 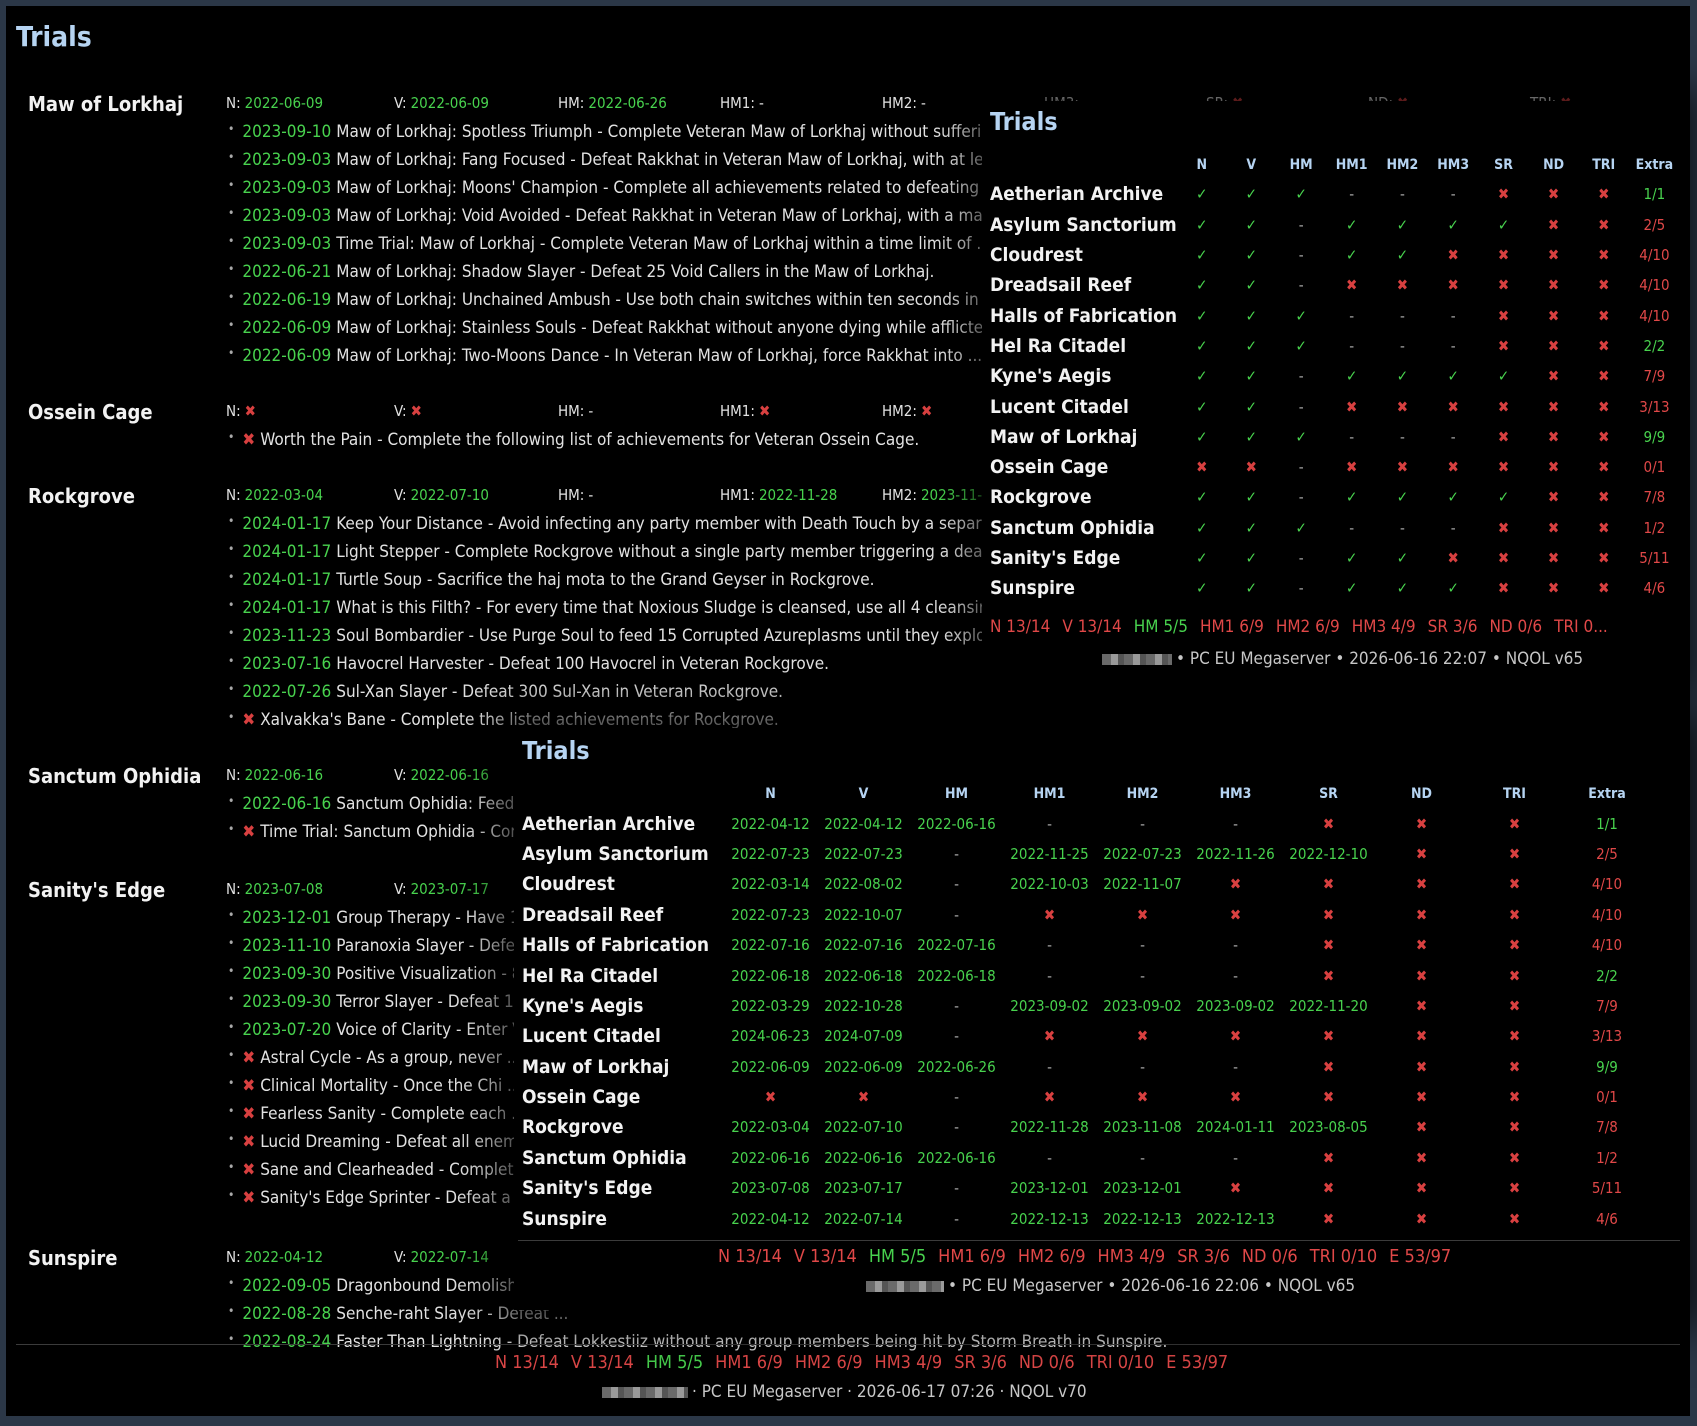 I want to click on table-row: Asylum Sanctorium ✓ ✓ - ✓ ✓ ✓ ✓ ✖ ✖ 2/5, so click(x=1335, y=225).